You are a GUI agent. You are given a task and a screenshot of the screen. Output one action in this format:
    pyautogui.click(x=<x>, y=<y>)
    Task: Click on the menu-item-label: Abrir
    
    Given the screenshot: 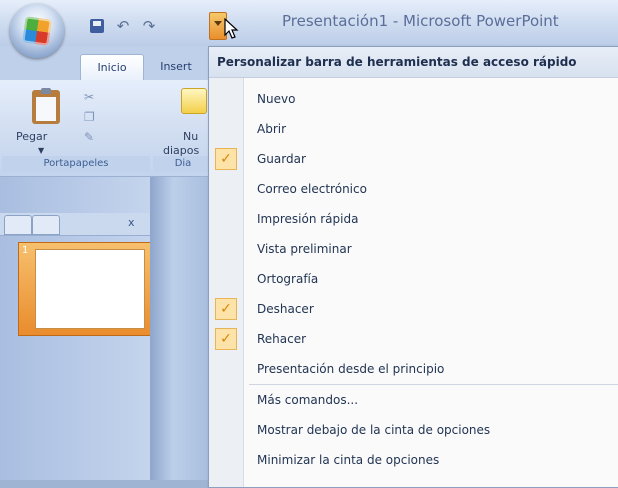 What is the action you would take?
    pyautogui.click(x=272, y=129)
    